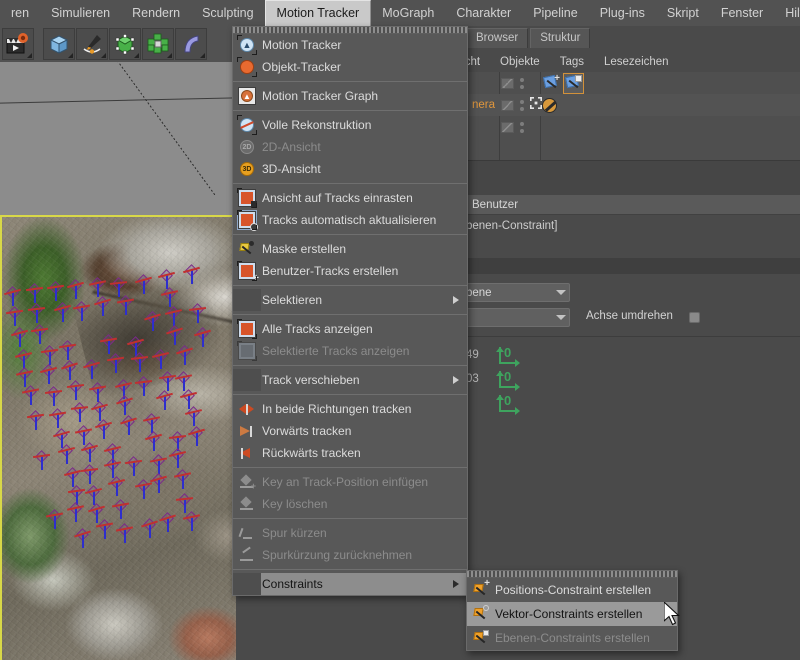 The width and height of the screenshot is (800, 660). Describe the element at coordinates (350, 30) in the screenshot. I see `menu-tearoff-grip` at that location.